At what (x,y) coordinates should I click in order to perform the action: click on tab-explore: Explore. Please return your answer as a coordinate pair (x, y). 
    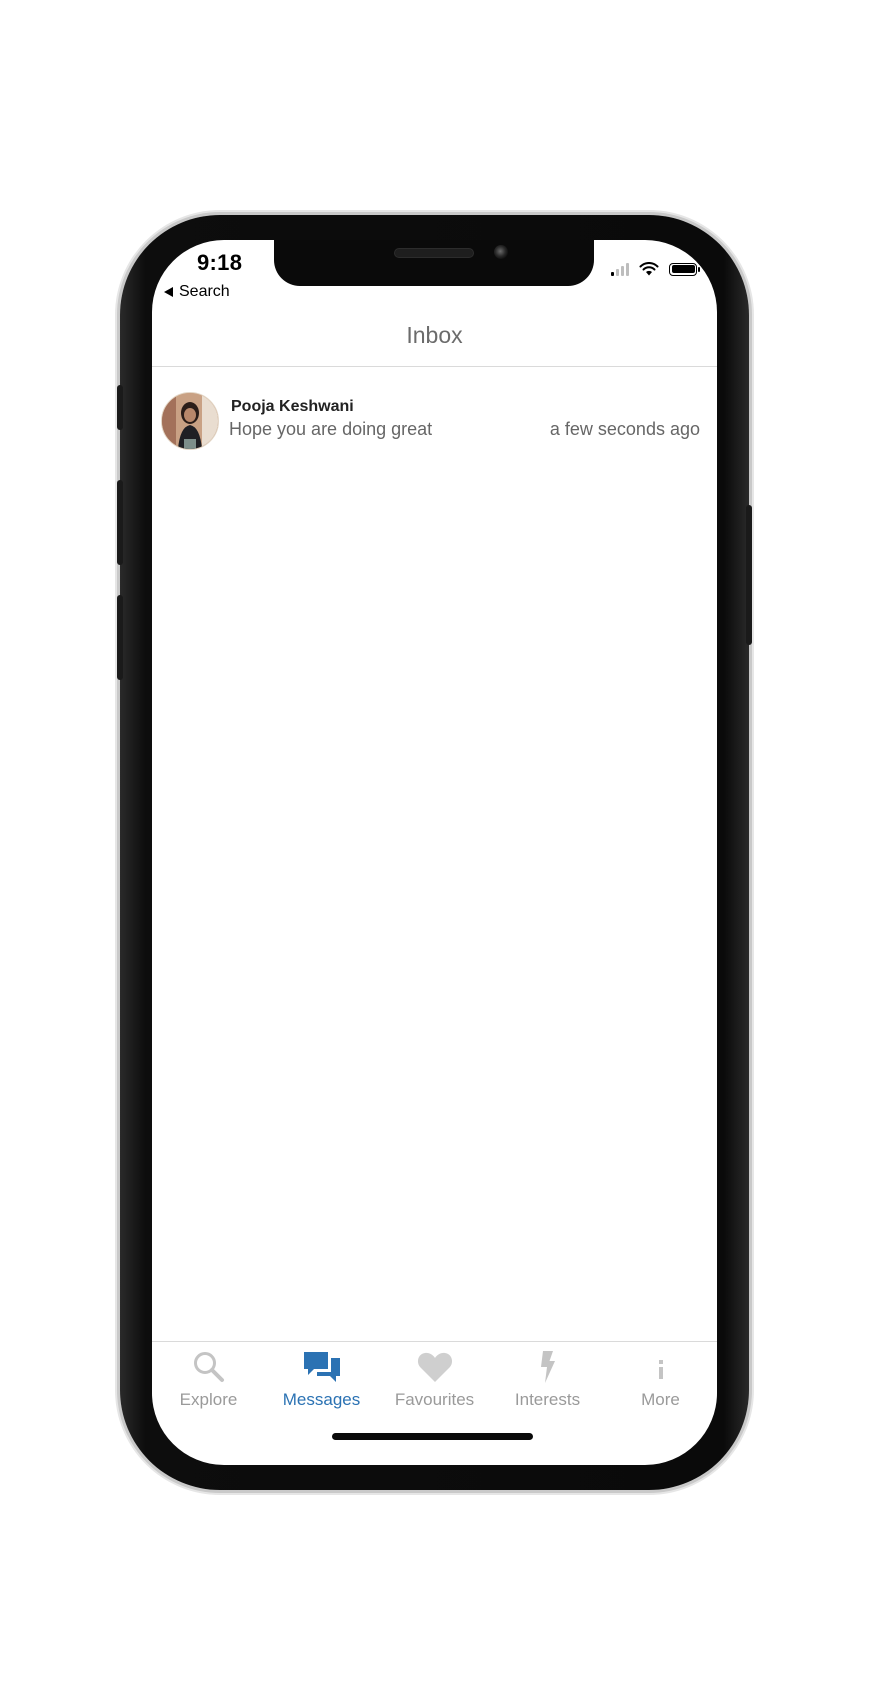
    Looking at the image, I should click on (208, 1384).